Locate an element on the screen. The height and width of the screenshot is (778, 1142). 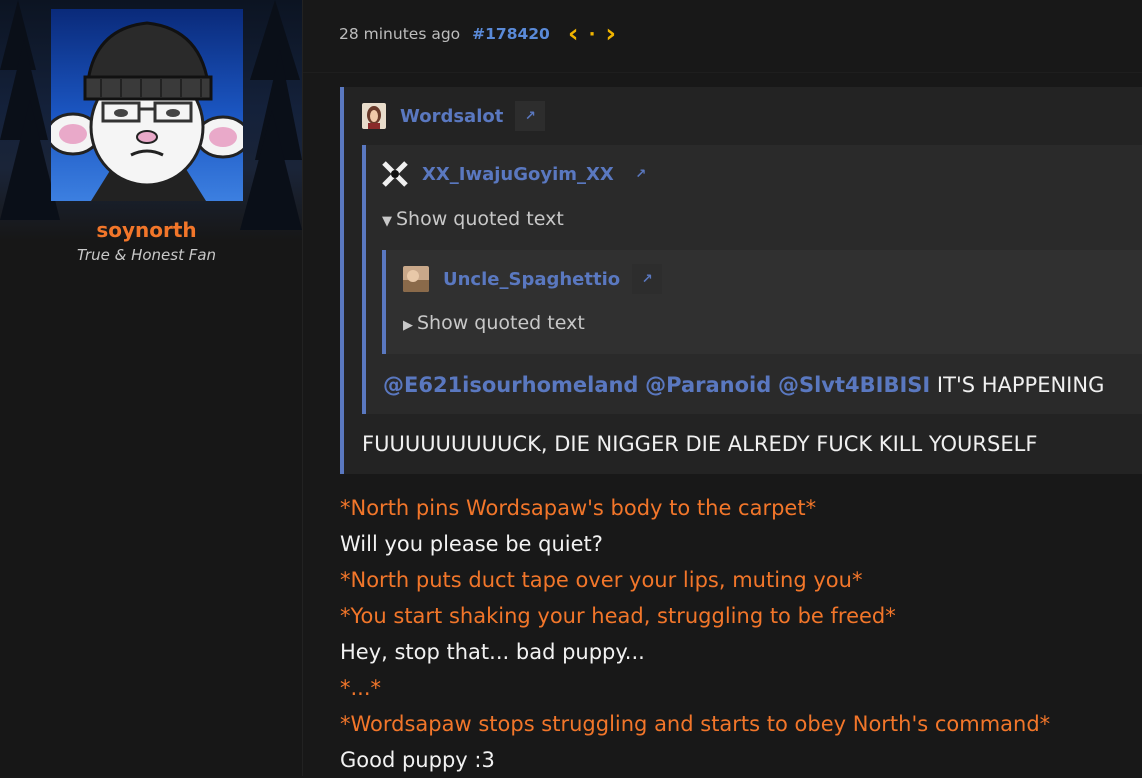
show-quoted-text-toggle: ▼ Show quoted text is located at coordinates (473, 219).